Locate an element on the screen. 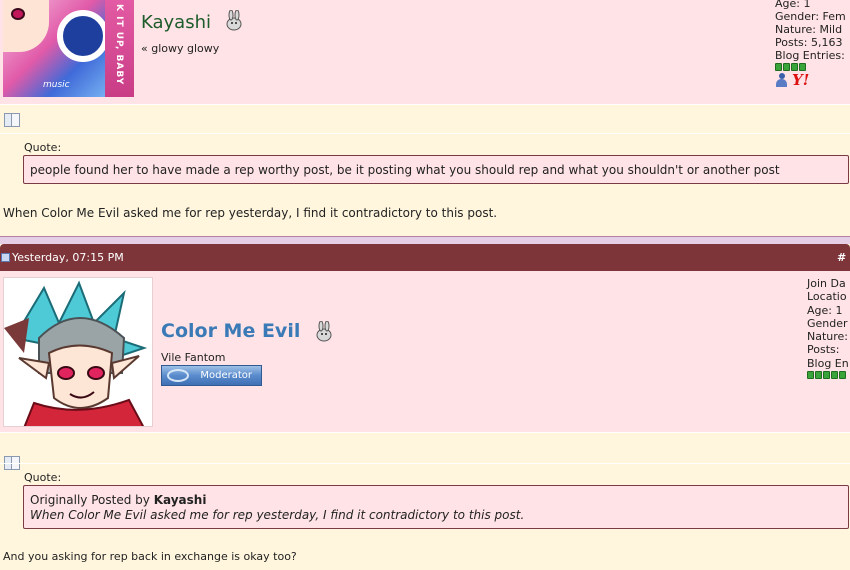  avatar-stripe: K IT UP, BABY is located at coordinates (119, 48).